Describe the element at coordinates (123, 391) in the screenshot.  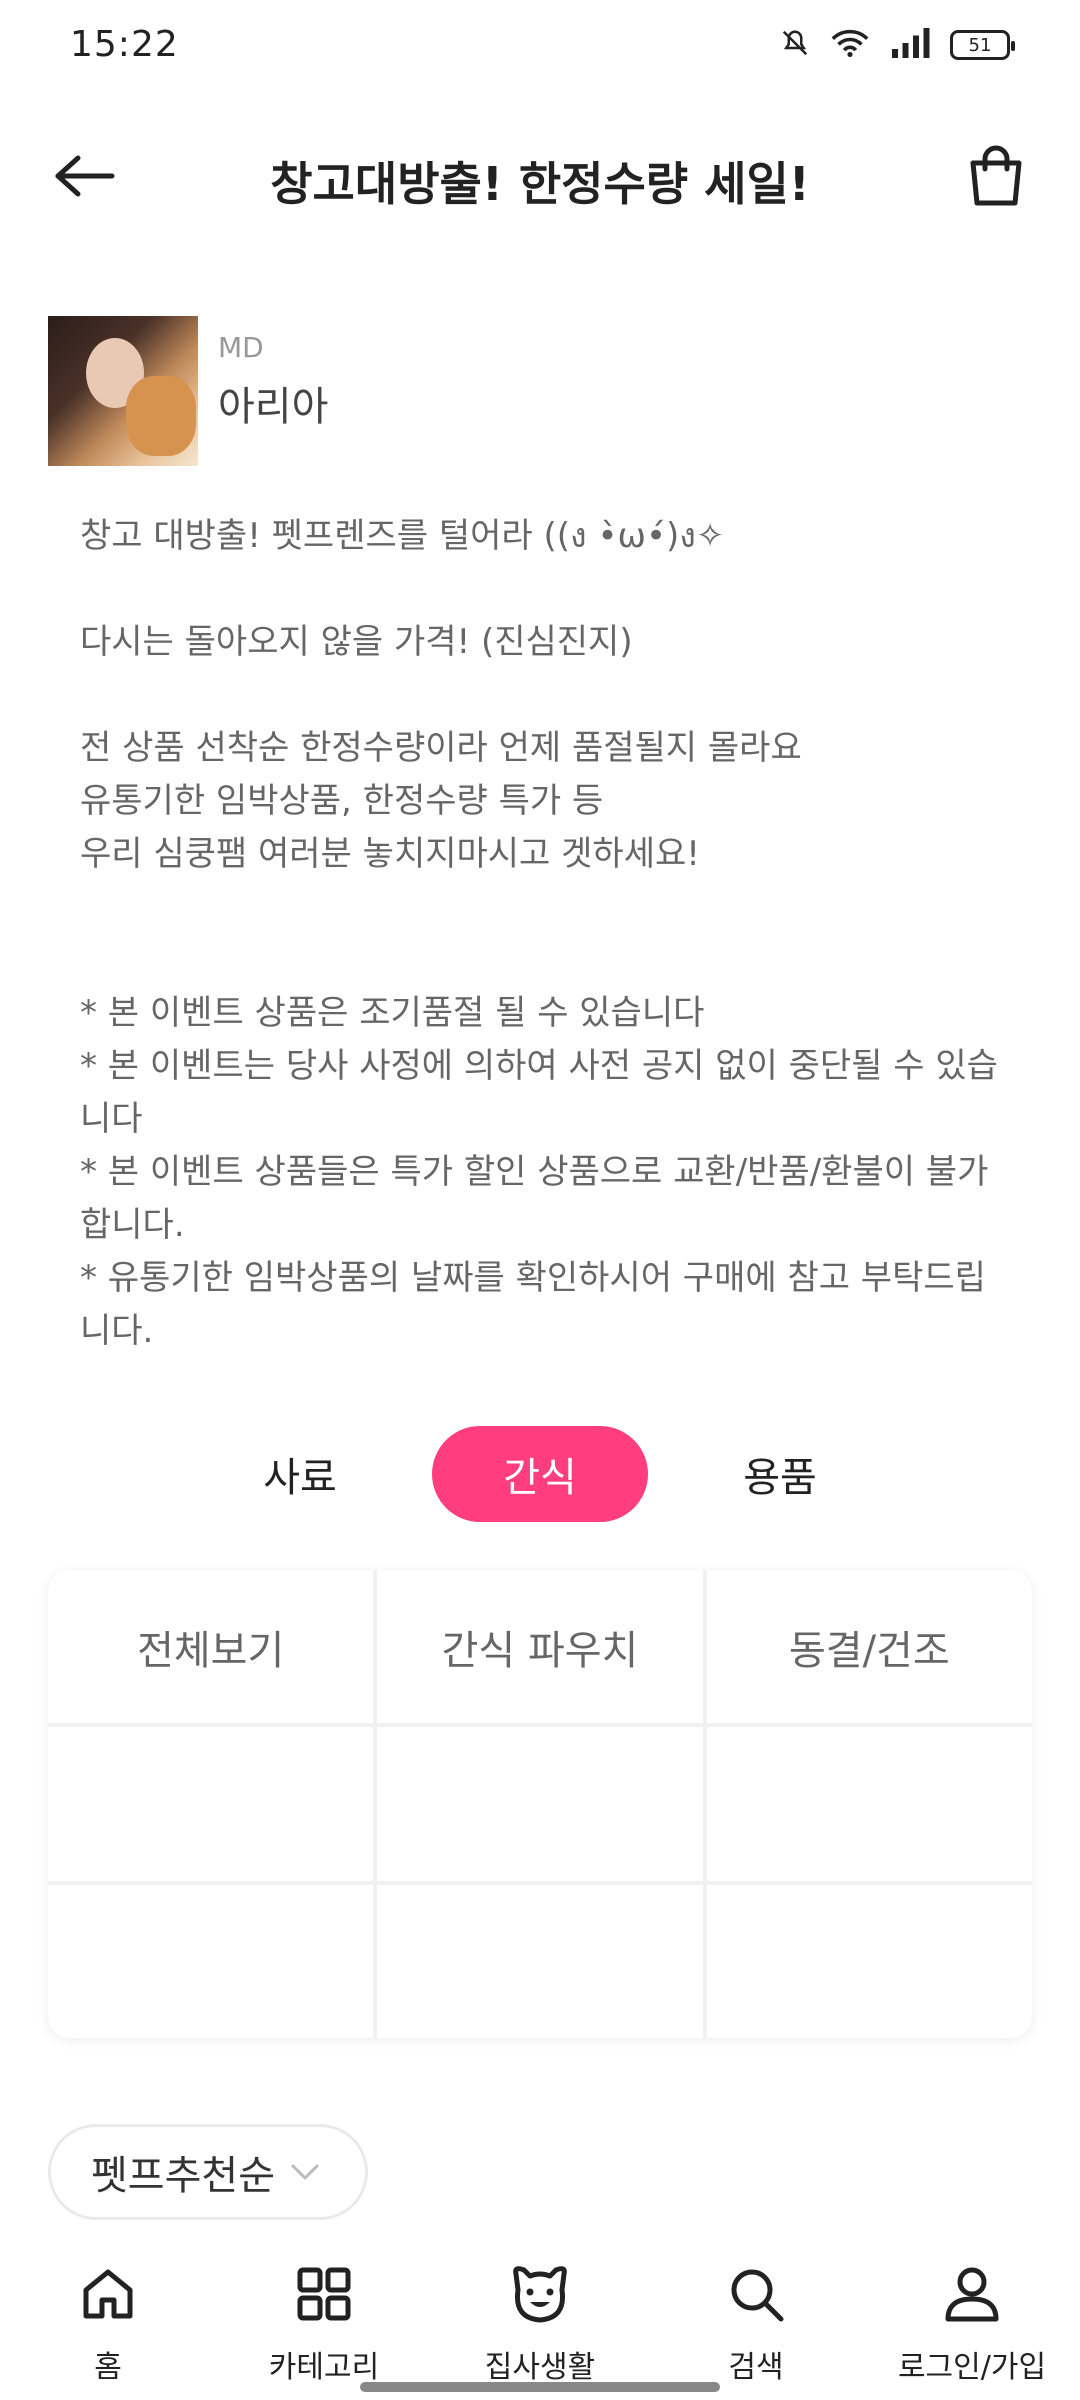
I see `avatar` at that location.